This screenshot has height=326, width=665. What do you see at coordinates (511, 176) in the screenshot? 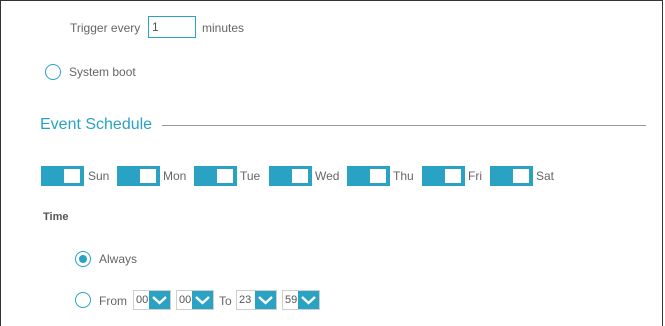
I see `toggle-sat` at bounding box center [511, 176].